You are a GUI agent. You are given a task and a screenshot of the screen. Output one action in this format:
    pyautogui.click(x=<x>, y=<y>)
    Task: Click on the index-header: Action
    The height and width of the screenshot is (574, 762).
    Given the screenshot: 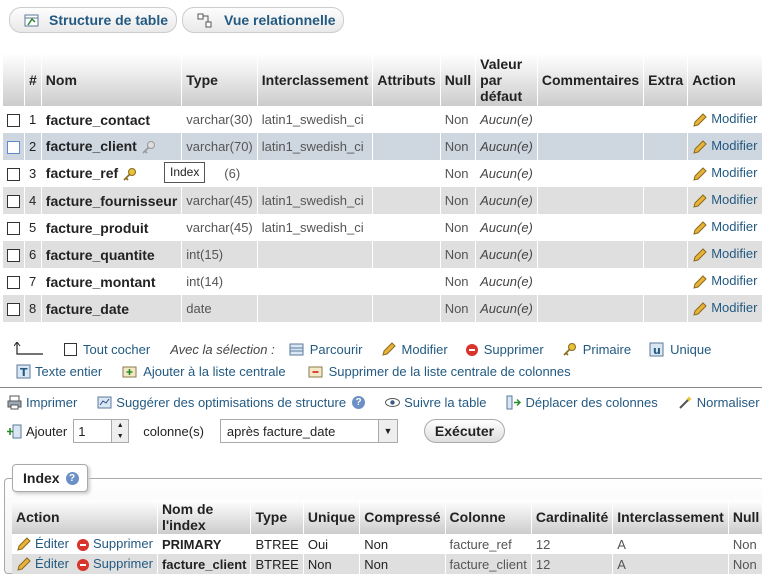 What is the action you would take?
    pyautogui.click(x=85, y=517)
    